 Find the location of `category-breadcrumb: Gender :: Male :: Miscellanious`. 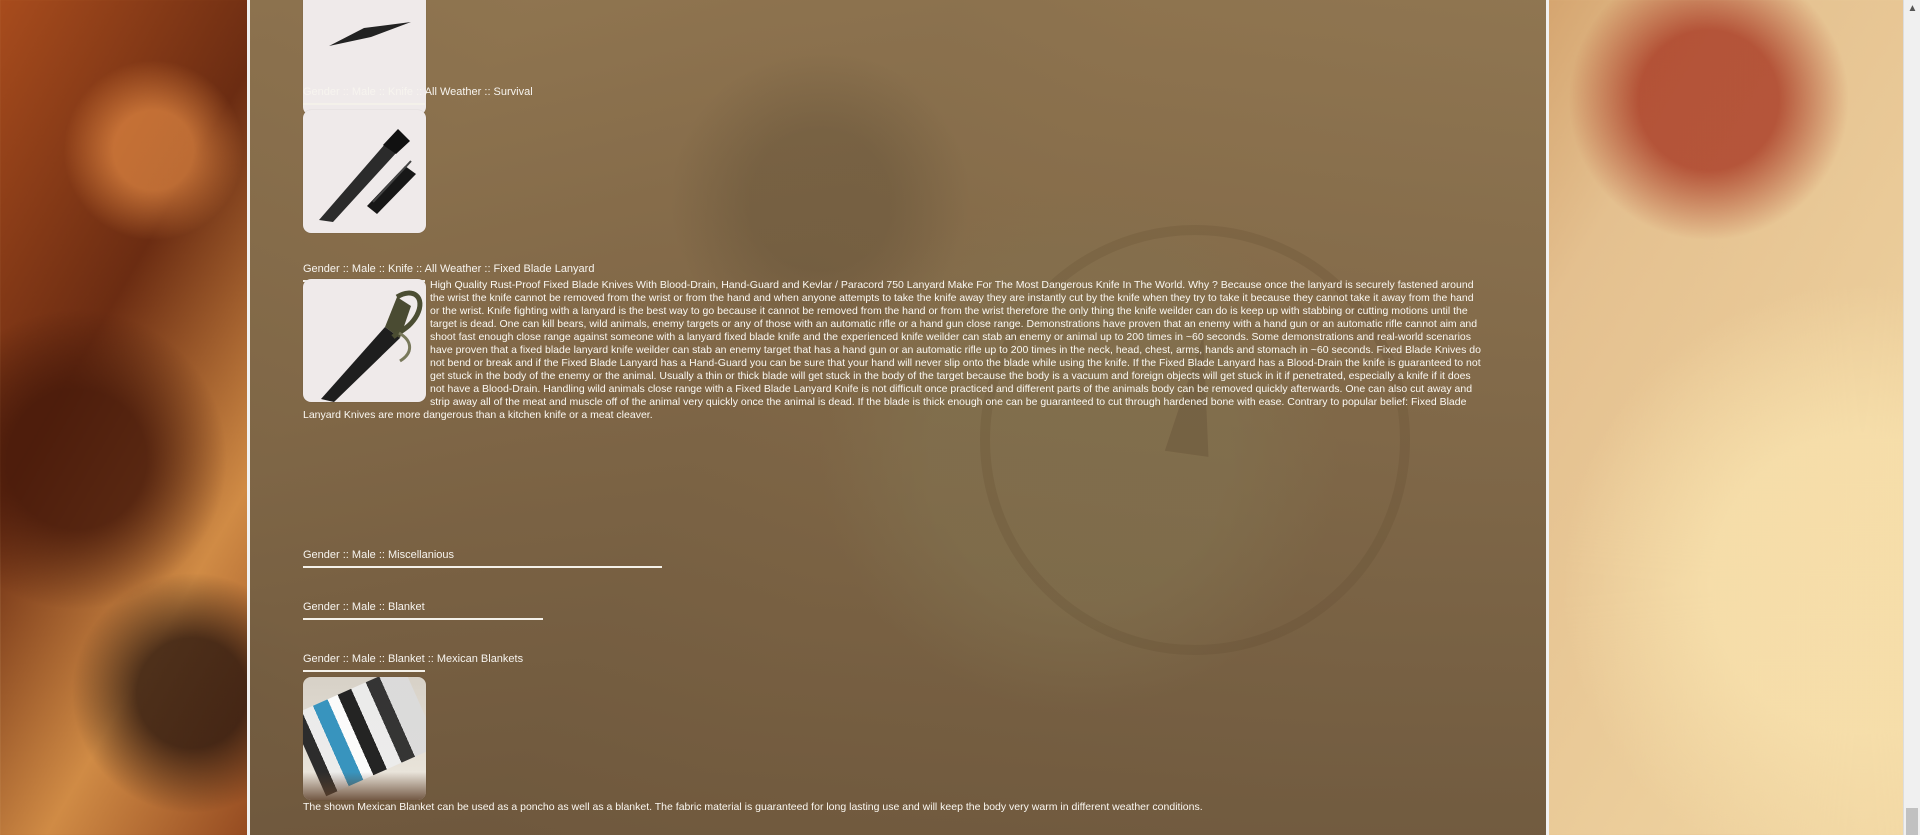

category-breadcrumb: Gender :: Male :: Miscellanious is located at coordinates (378, 555).